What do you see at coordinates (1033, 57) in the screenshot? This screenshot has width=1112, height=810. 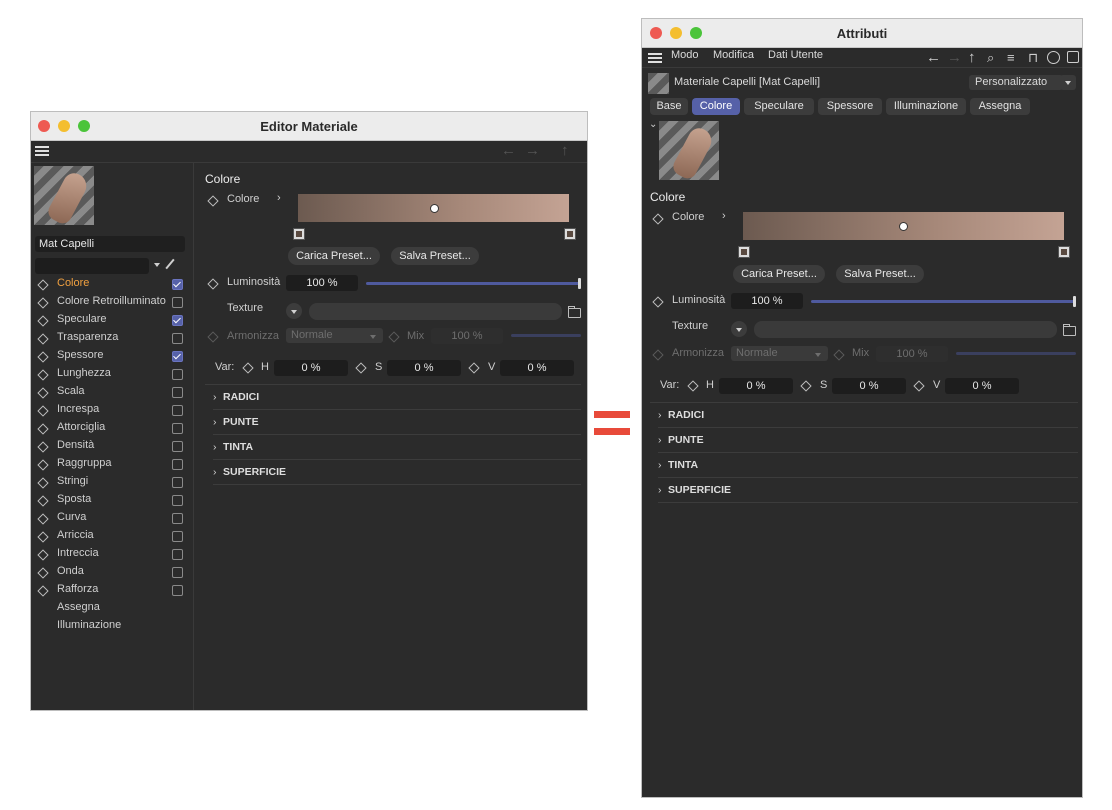 I see `lock-icon: ⊓` at bounding box center [1033, 57].